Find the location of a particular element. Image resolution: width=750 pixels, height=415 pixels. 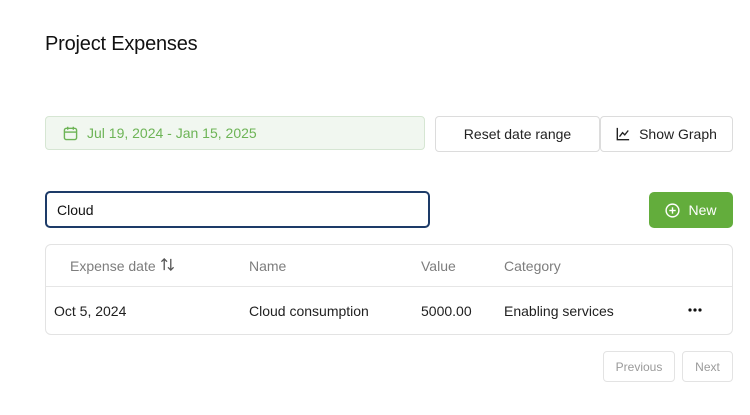

expense-date-cell: Oct 5, 2024 is located at coordinates (90, 311).